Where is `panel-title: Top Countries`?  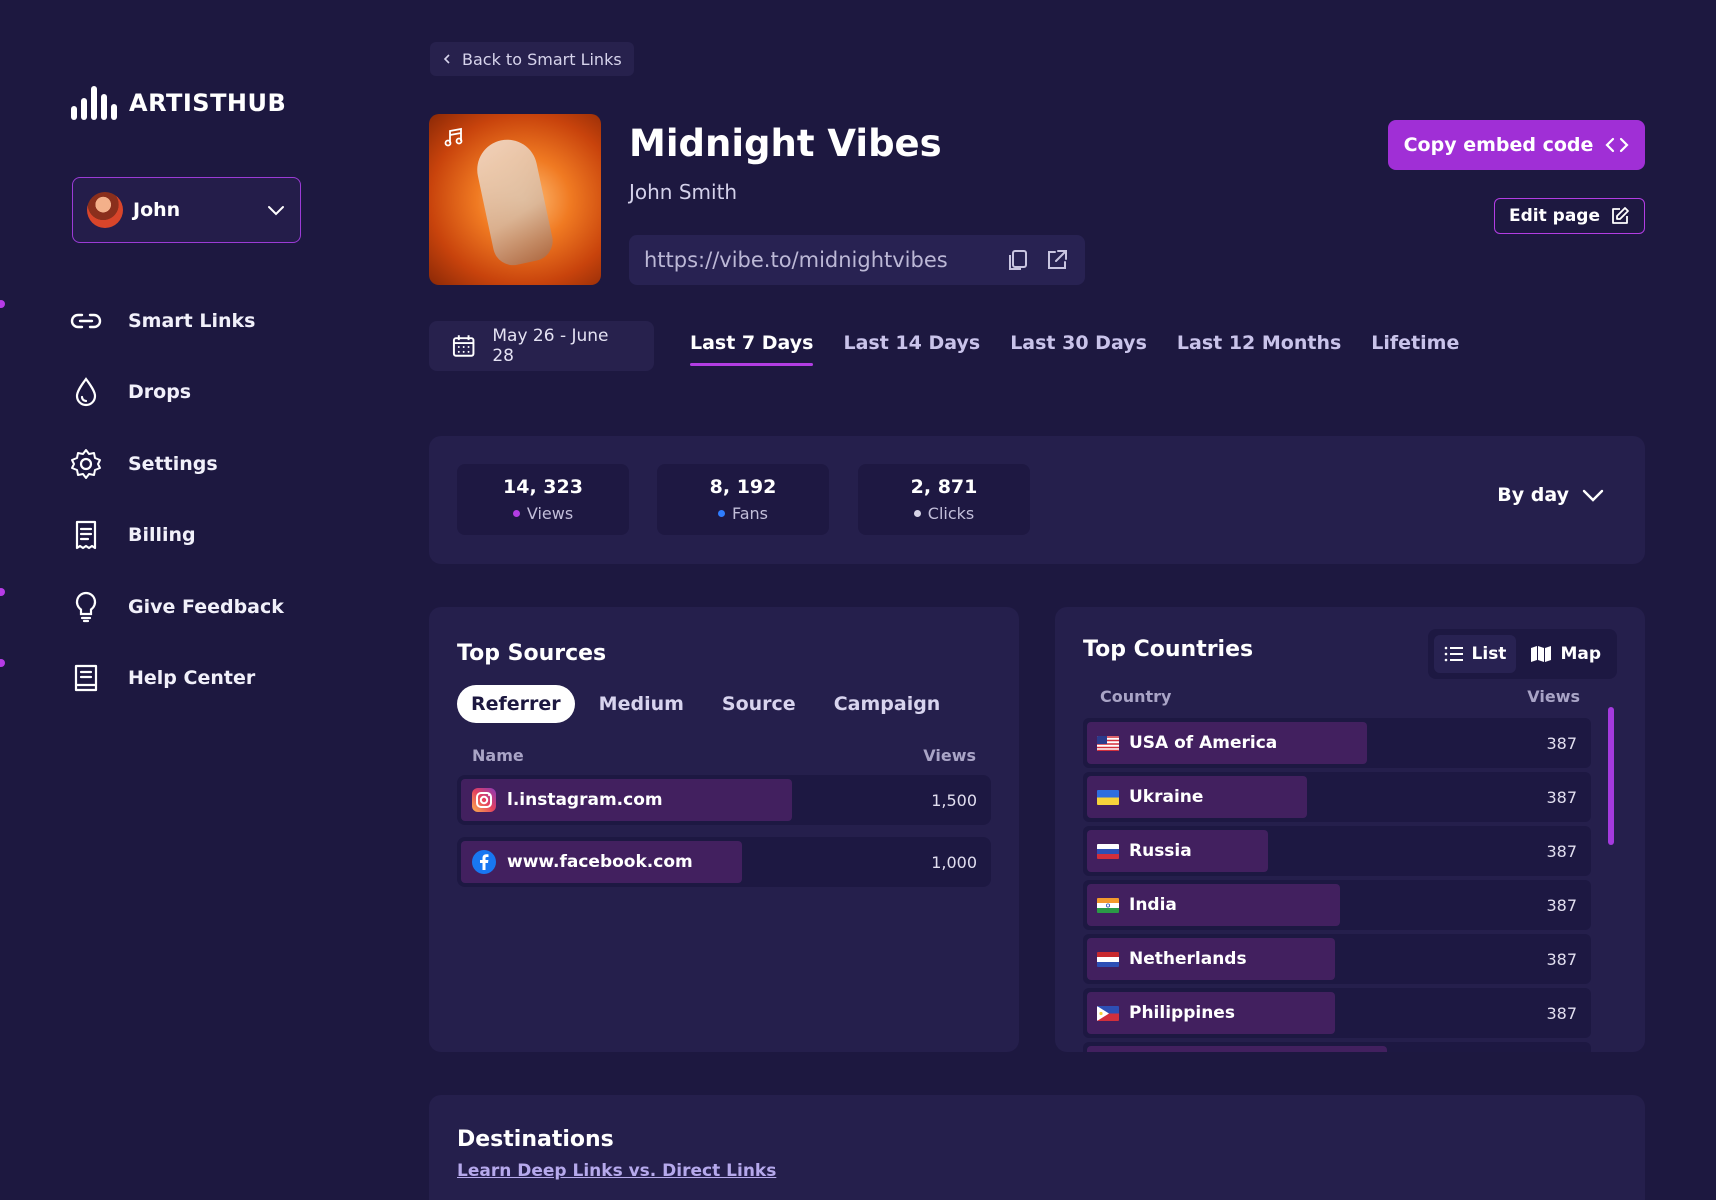
panel-title: Top Countries is located at coordinates (1168, 649).